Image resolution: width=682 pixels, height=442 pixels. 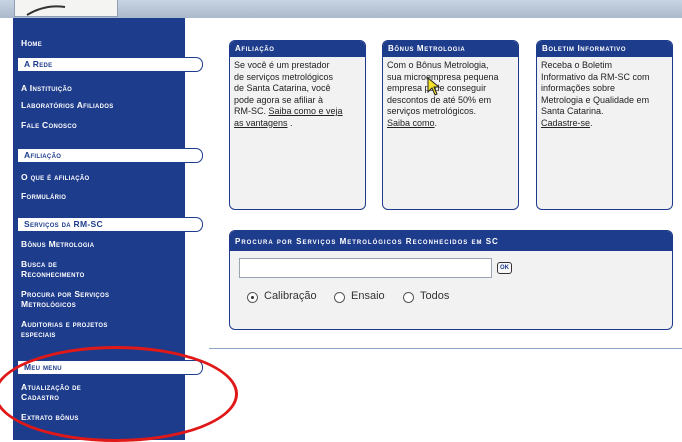 I want to click on section-servicos: Serviços da RM-SC, so click(x=110, y=224).